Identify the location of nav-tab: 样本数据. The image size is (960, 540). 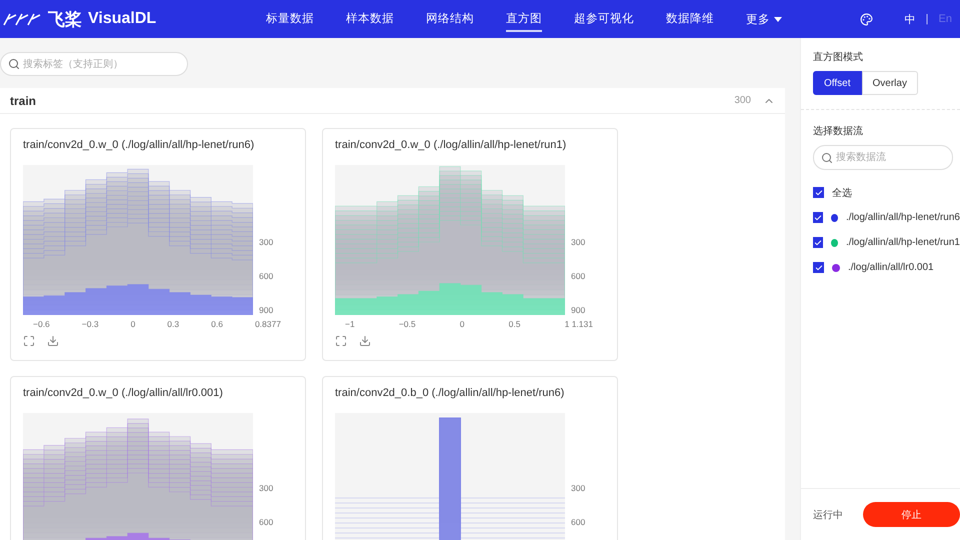
(370, 19).